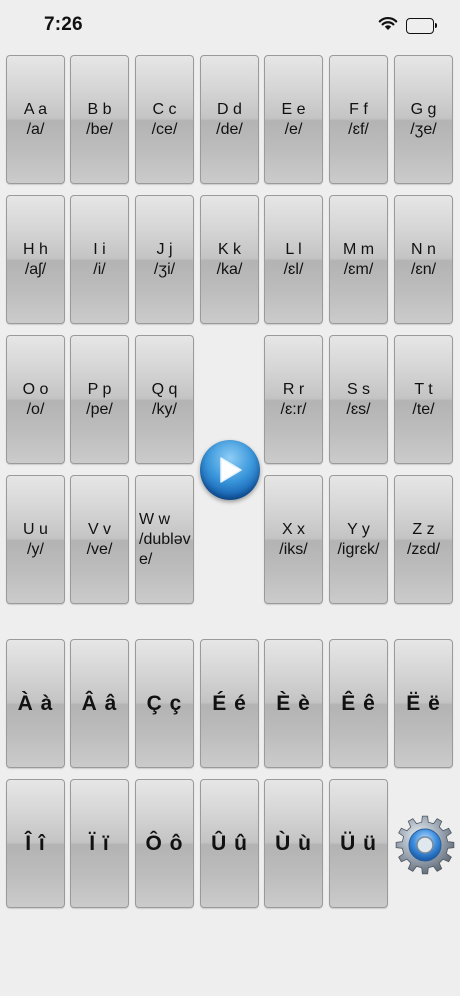 This screenshot has height=996, width=460. What do you see at coordinates (423, 129) in the screenshot?
I see `pronunciation-label: /ʒe/` at bounding box center [423, 129].